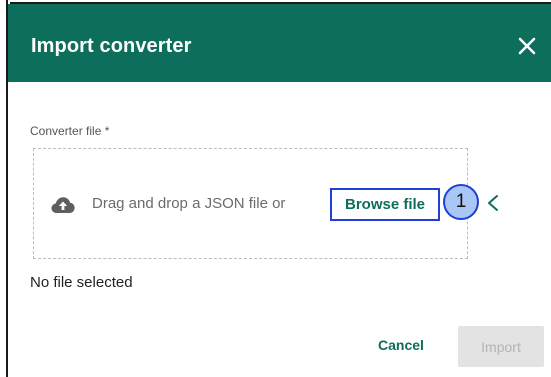 The height and width of the screenshot is (377, 551). I want to click on file-status-text: No file selected, so click(81, 282).